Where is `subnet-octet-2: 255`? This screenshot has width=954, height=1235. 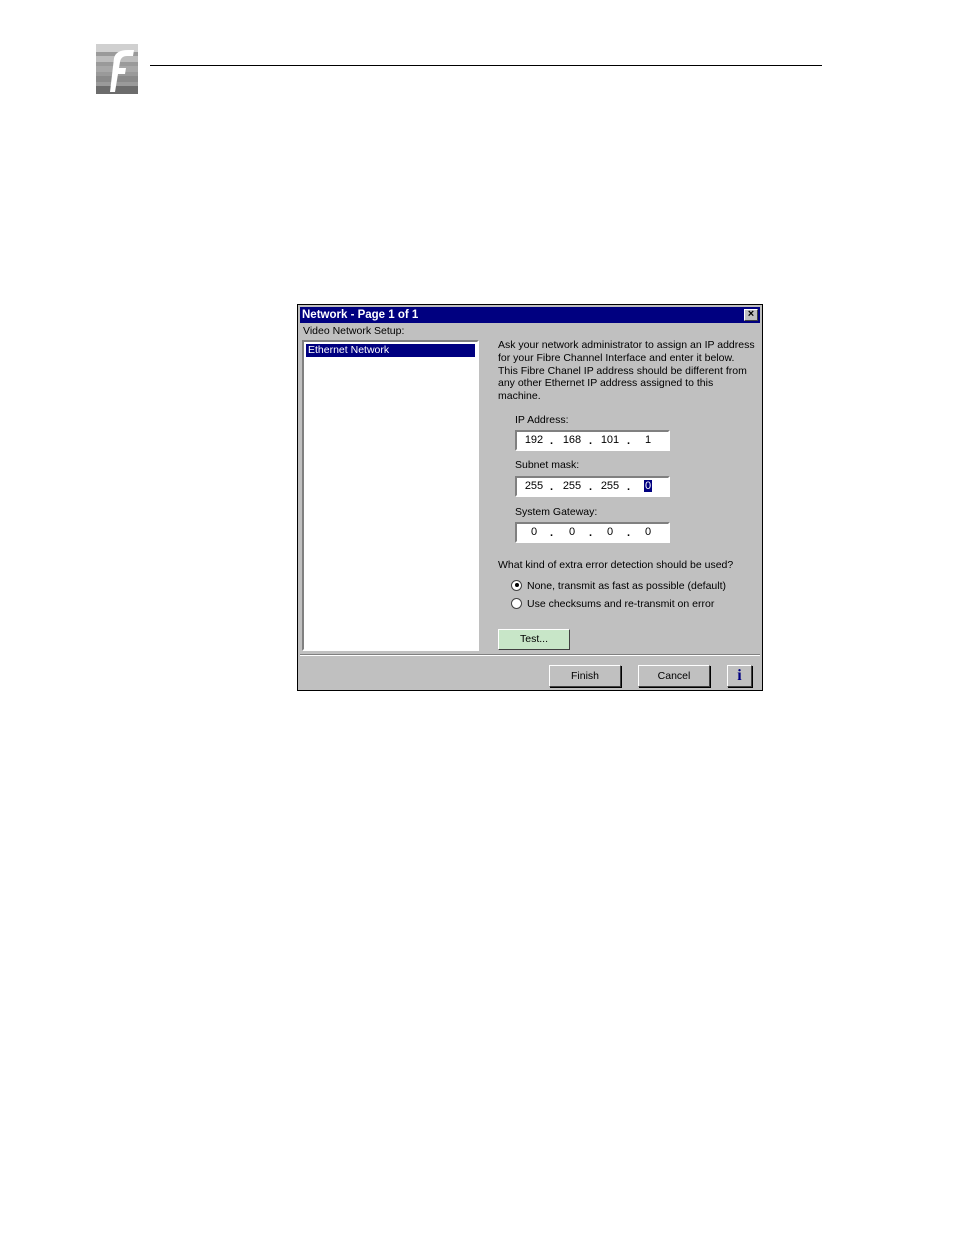 subnet-octet-2: 255 is located at coordinates (572, 486).